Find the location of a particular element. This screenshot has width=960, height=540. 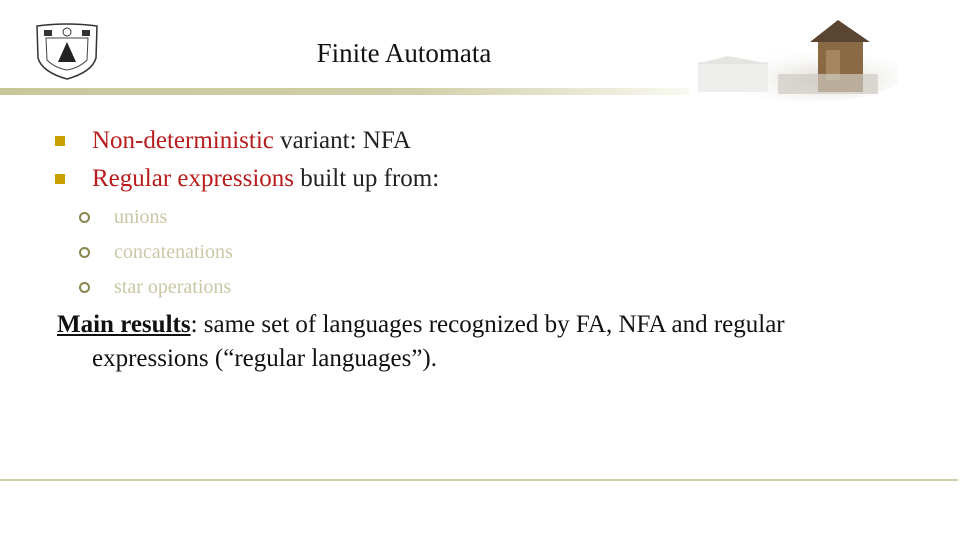

footer-divider is located at coordinates (479, 480).